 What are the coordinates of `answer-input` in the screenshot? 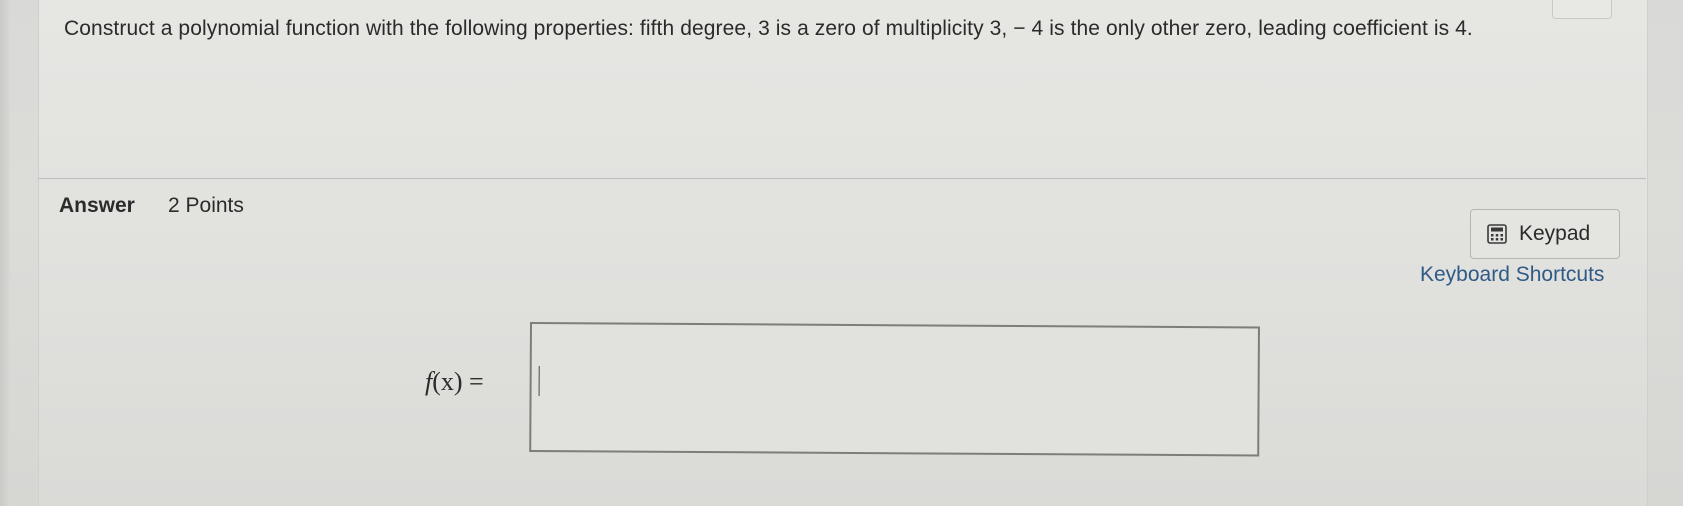 It's located at (894, 389).